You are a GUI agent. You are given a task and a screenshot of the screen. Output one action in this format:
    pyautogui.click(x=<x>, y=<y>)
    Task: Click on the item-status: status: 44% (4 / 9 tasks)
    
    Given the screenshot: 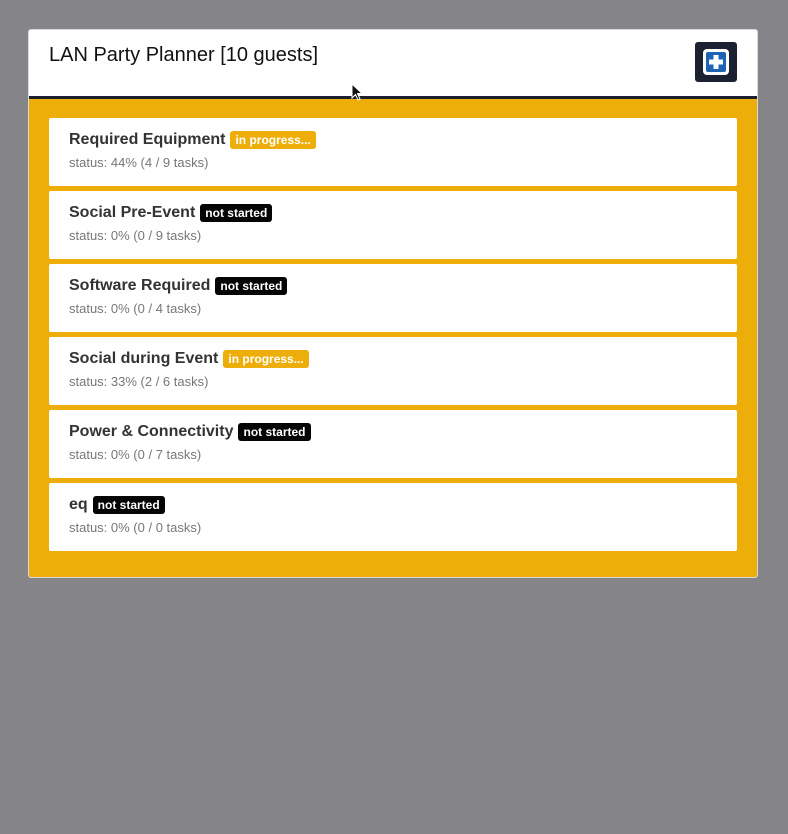 What is the action you would take?
    pyautogui.click(x=139, y=162)
    